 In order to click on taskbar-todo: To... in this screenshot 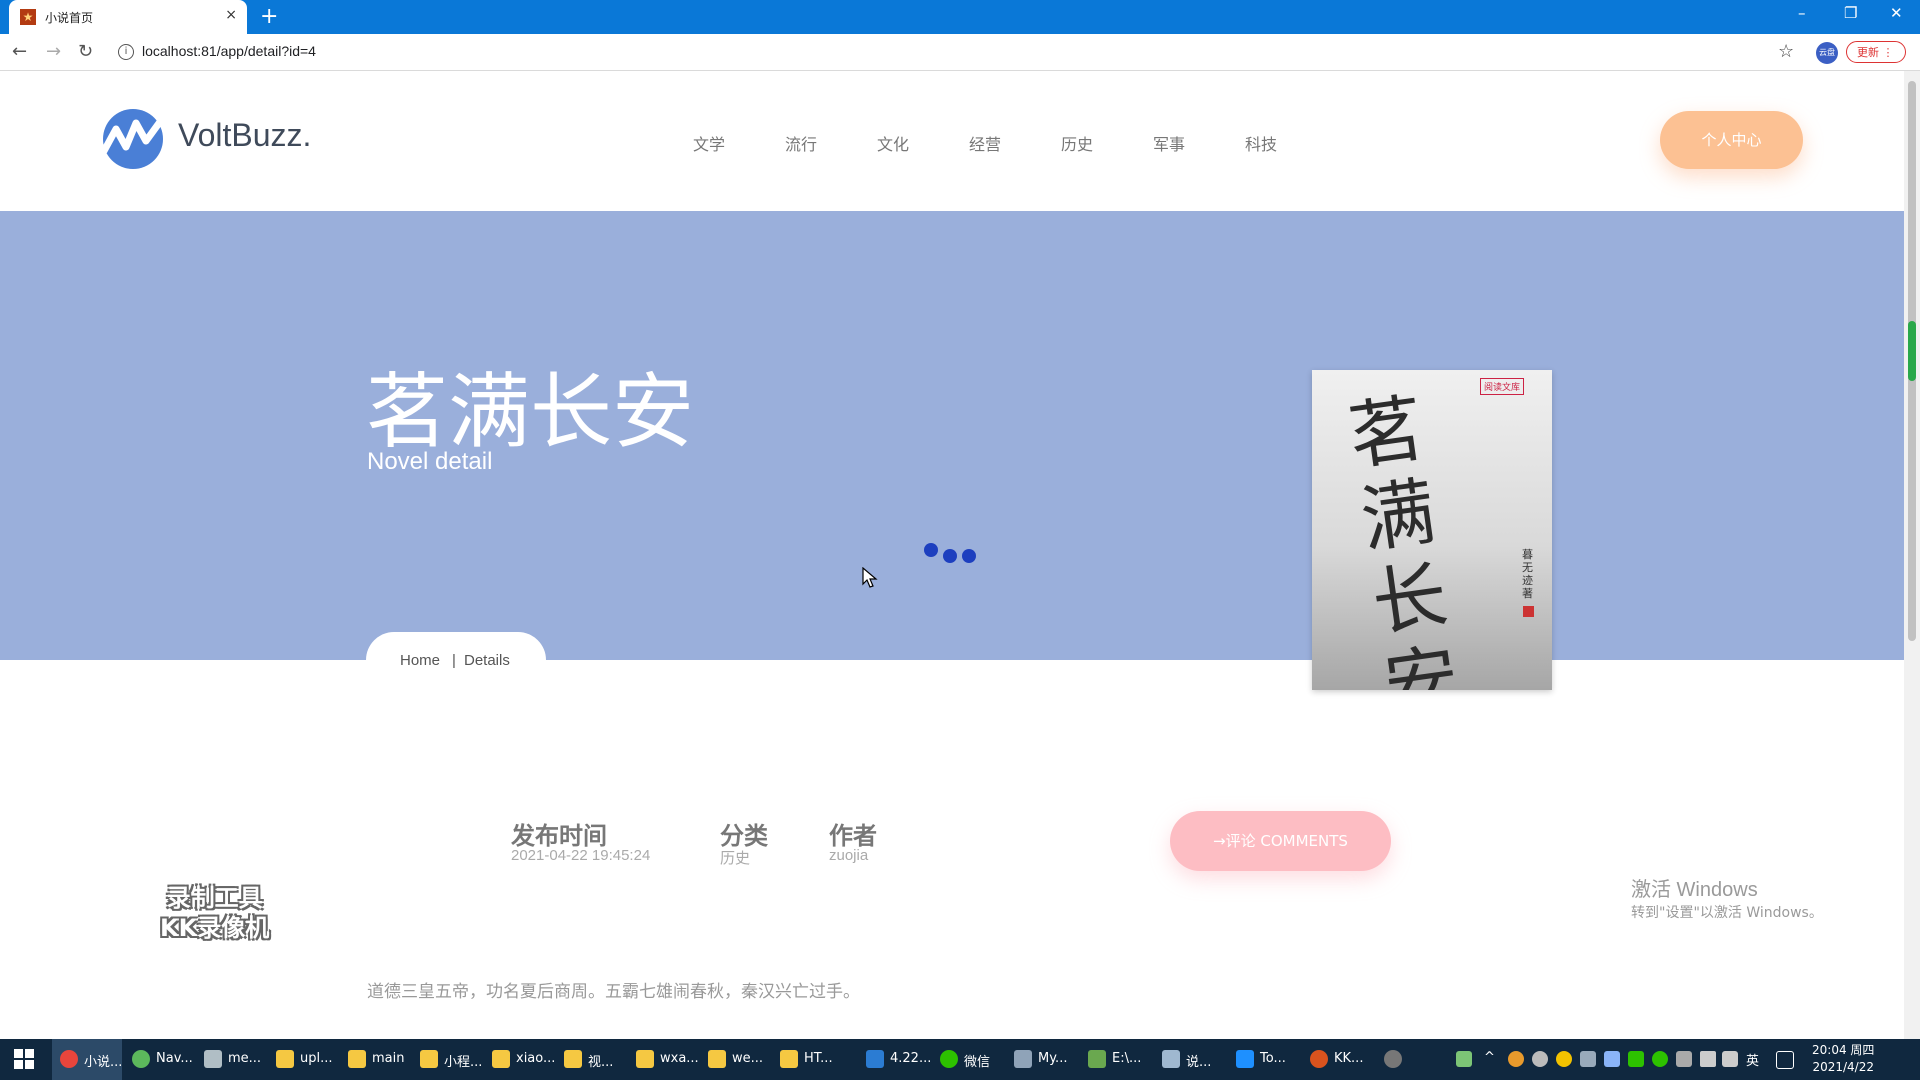, I will do `click(1264, 1059)`.